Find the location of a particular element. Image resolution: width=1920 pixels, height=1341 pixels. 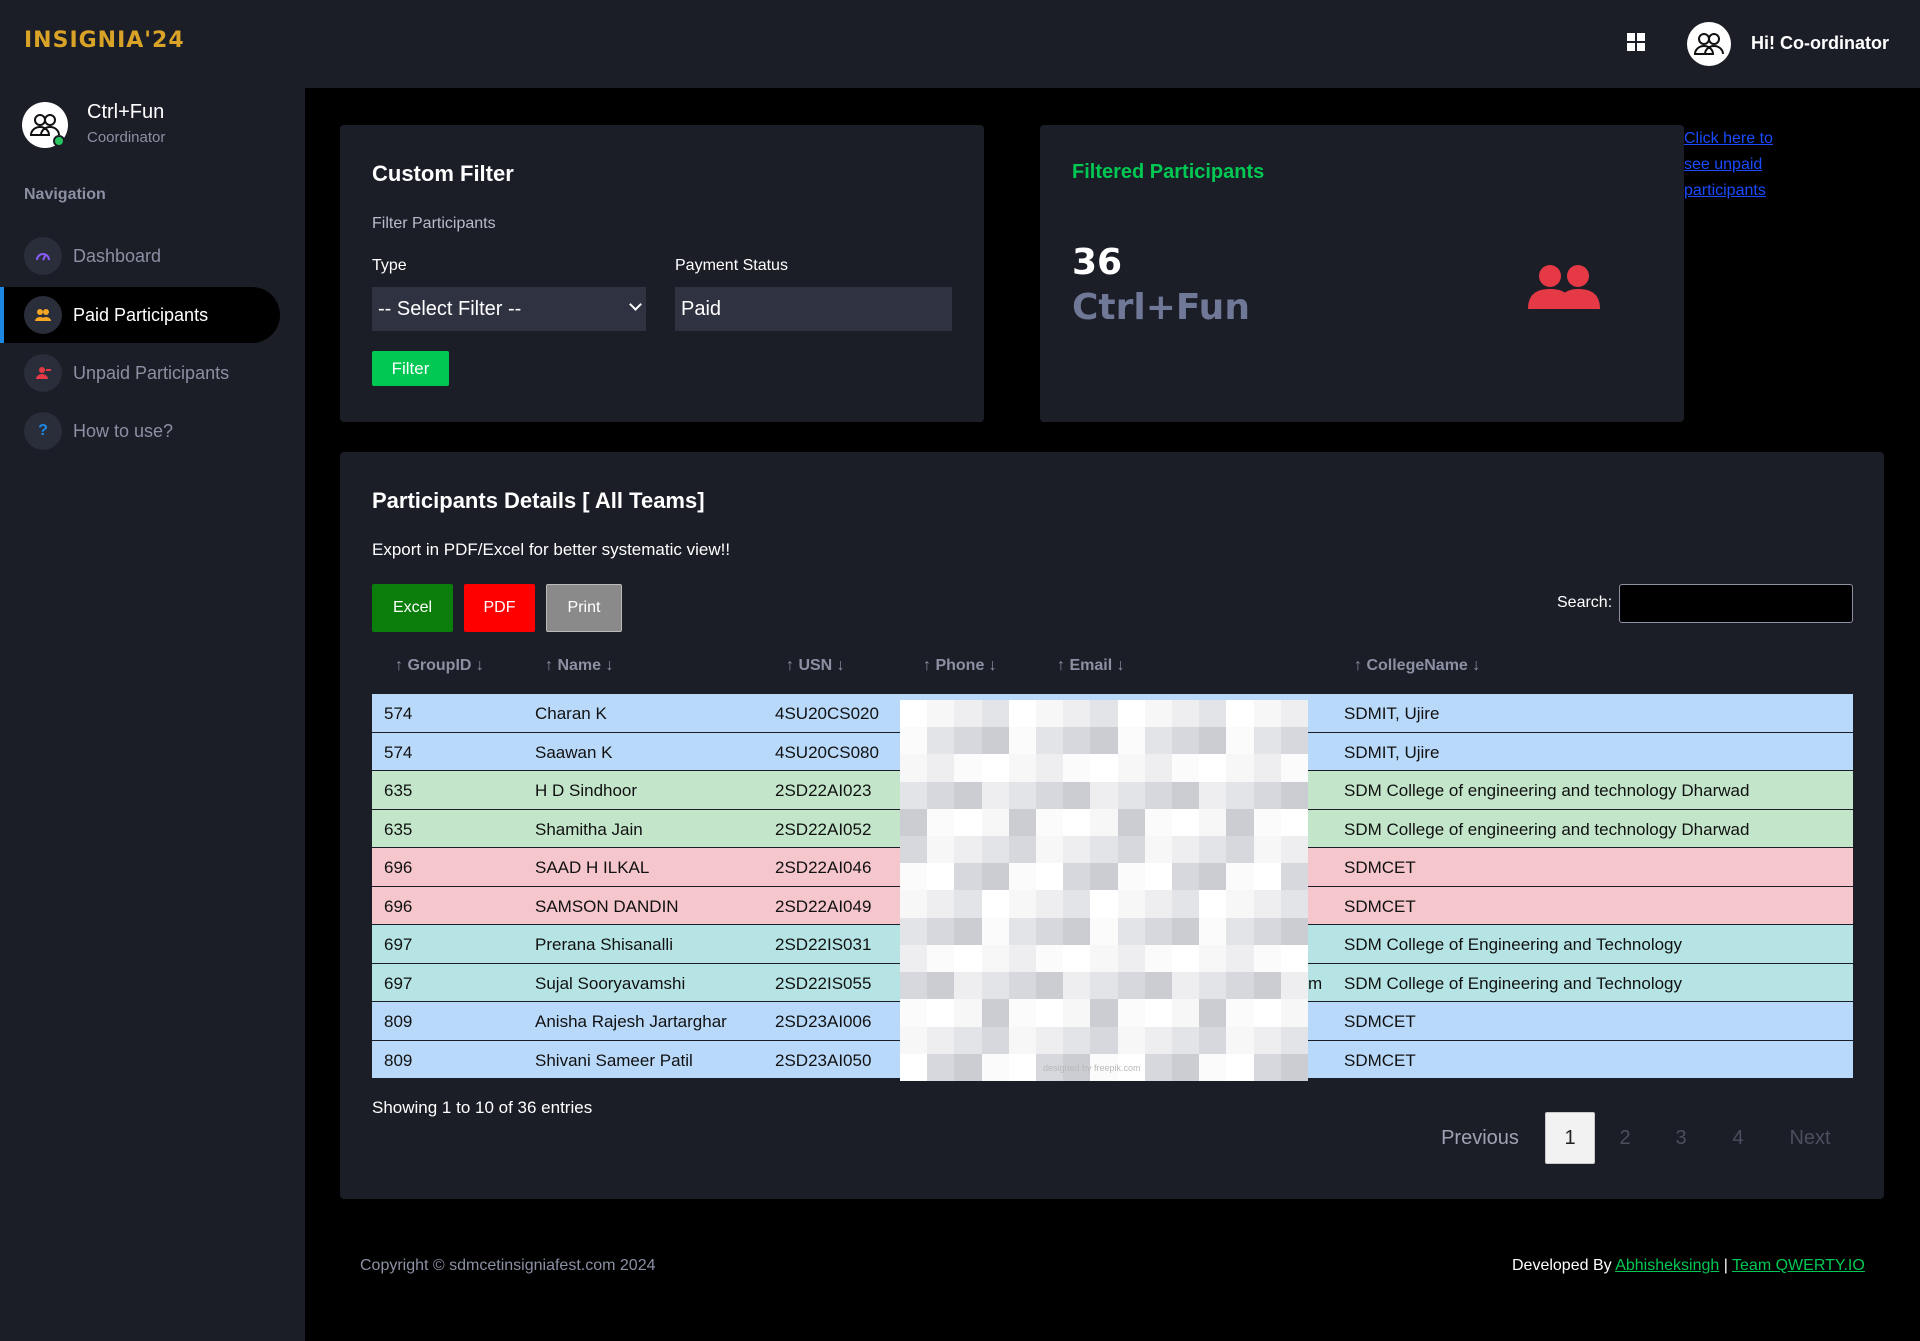

sidebar-item-label: Unpaid Participants is located at coordinates (151, 372).